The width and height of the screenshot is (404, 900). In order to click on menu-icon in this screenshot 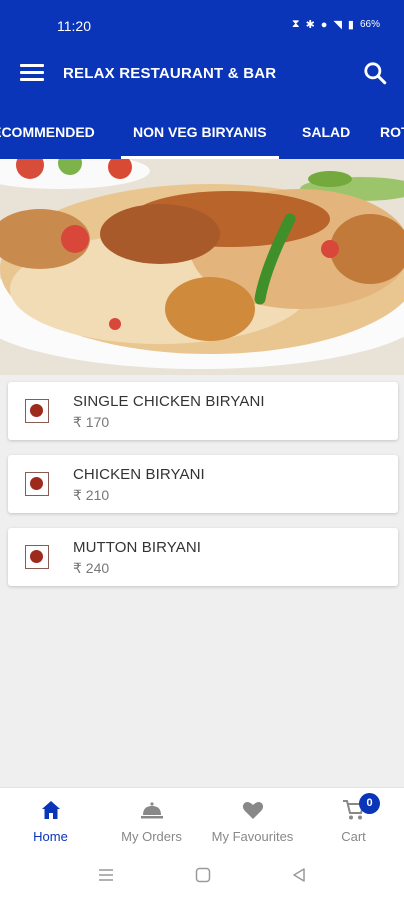, I will do `click(32, 74)`.